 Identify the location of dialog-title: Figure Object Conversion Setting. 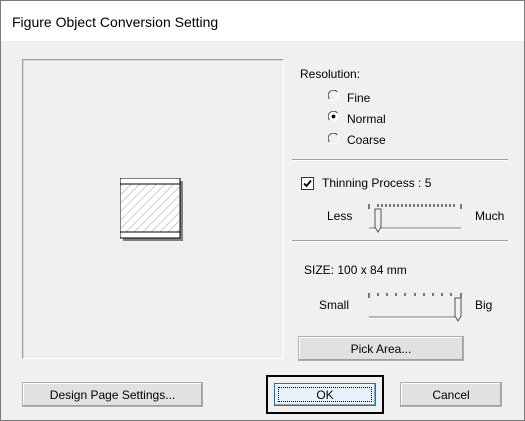
(115, 22).